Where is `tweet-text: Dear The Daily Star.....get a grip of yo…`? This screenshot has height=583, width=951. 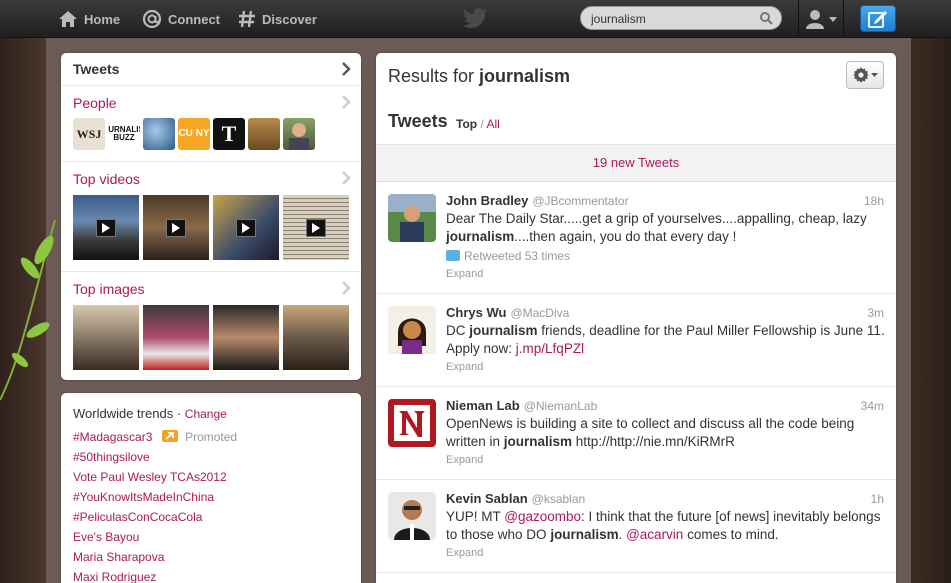
tweet-text: Dear The Daily Star.....get a grip of yo… is located at coordinates (656, 227).